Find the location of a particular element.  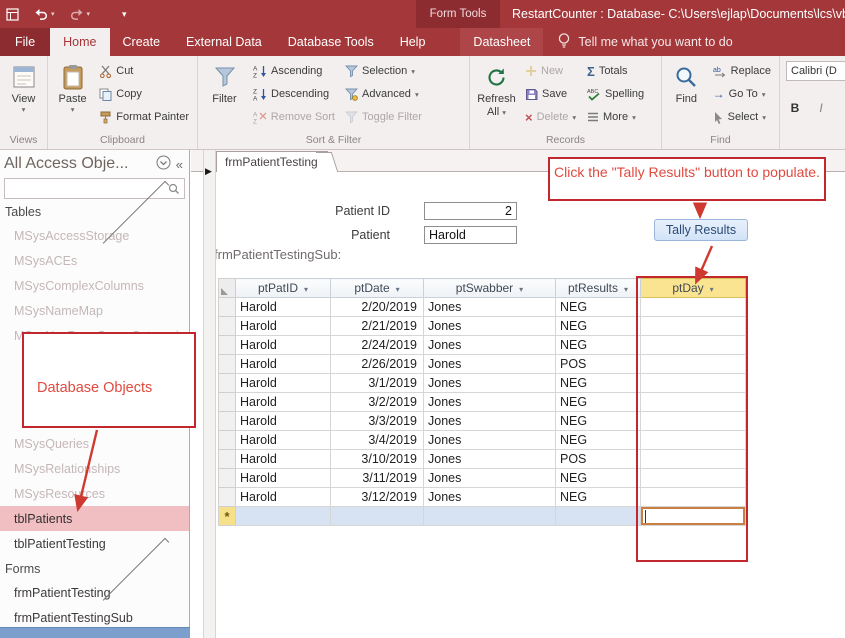

tab-datasheet: Datasheet is located at coordinates (501, 42).